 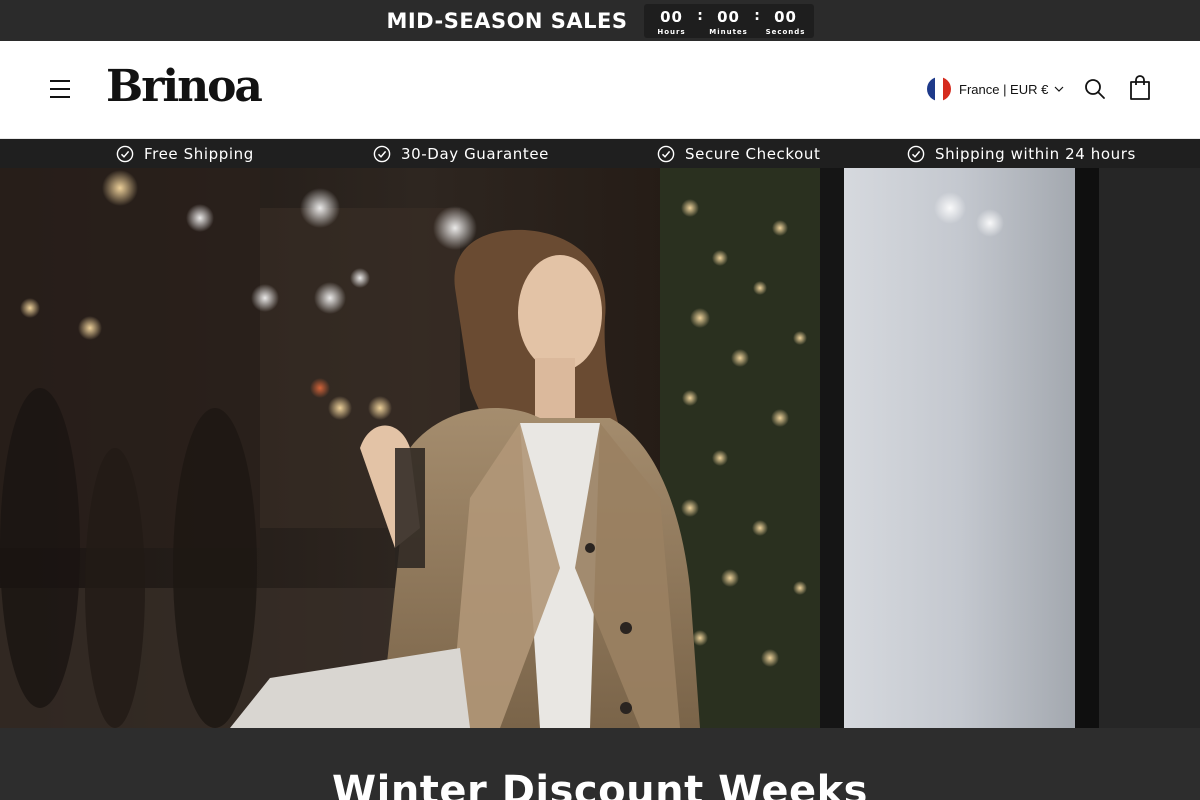 I want to click on search-button, so click(x=1095, y=89).